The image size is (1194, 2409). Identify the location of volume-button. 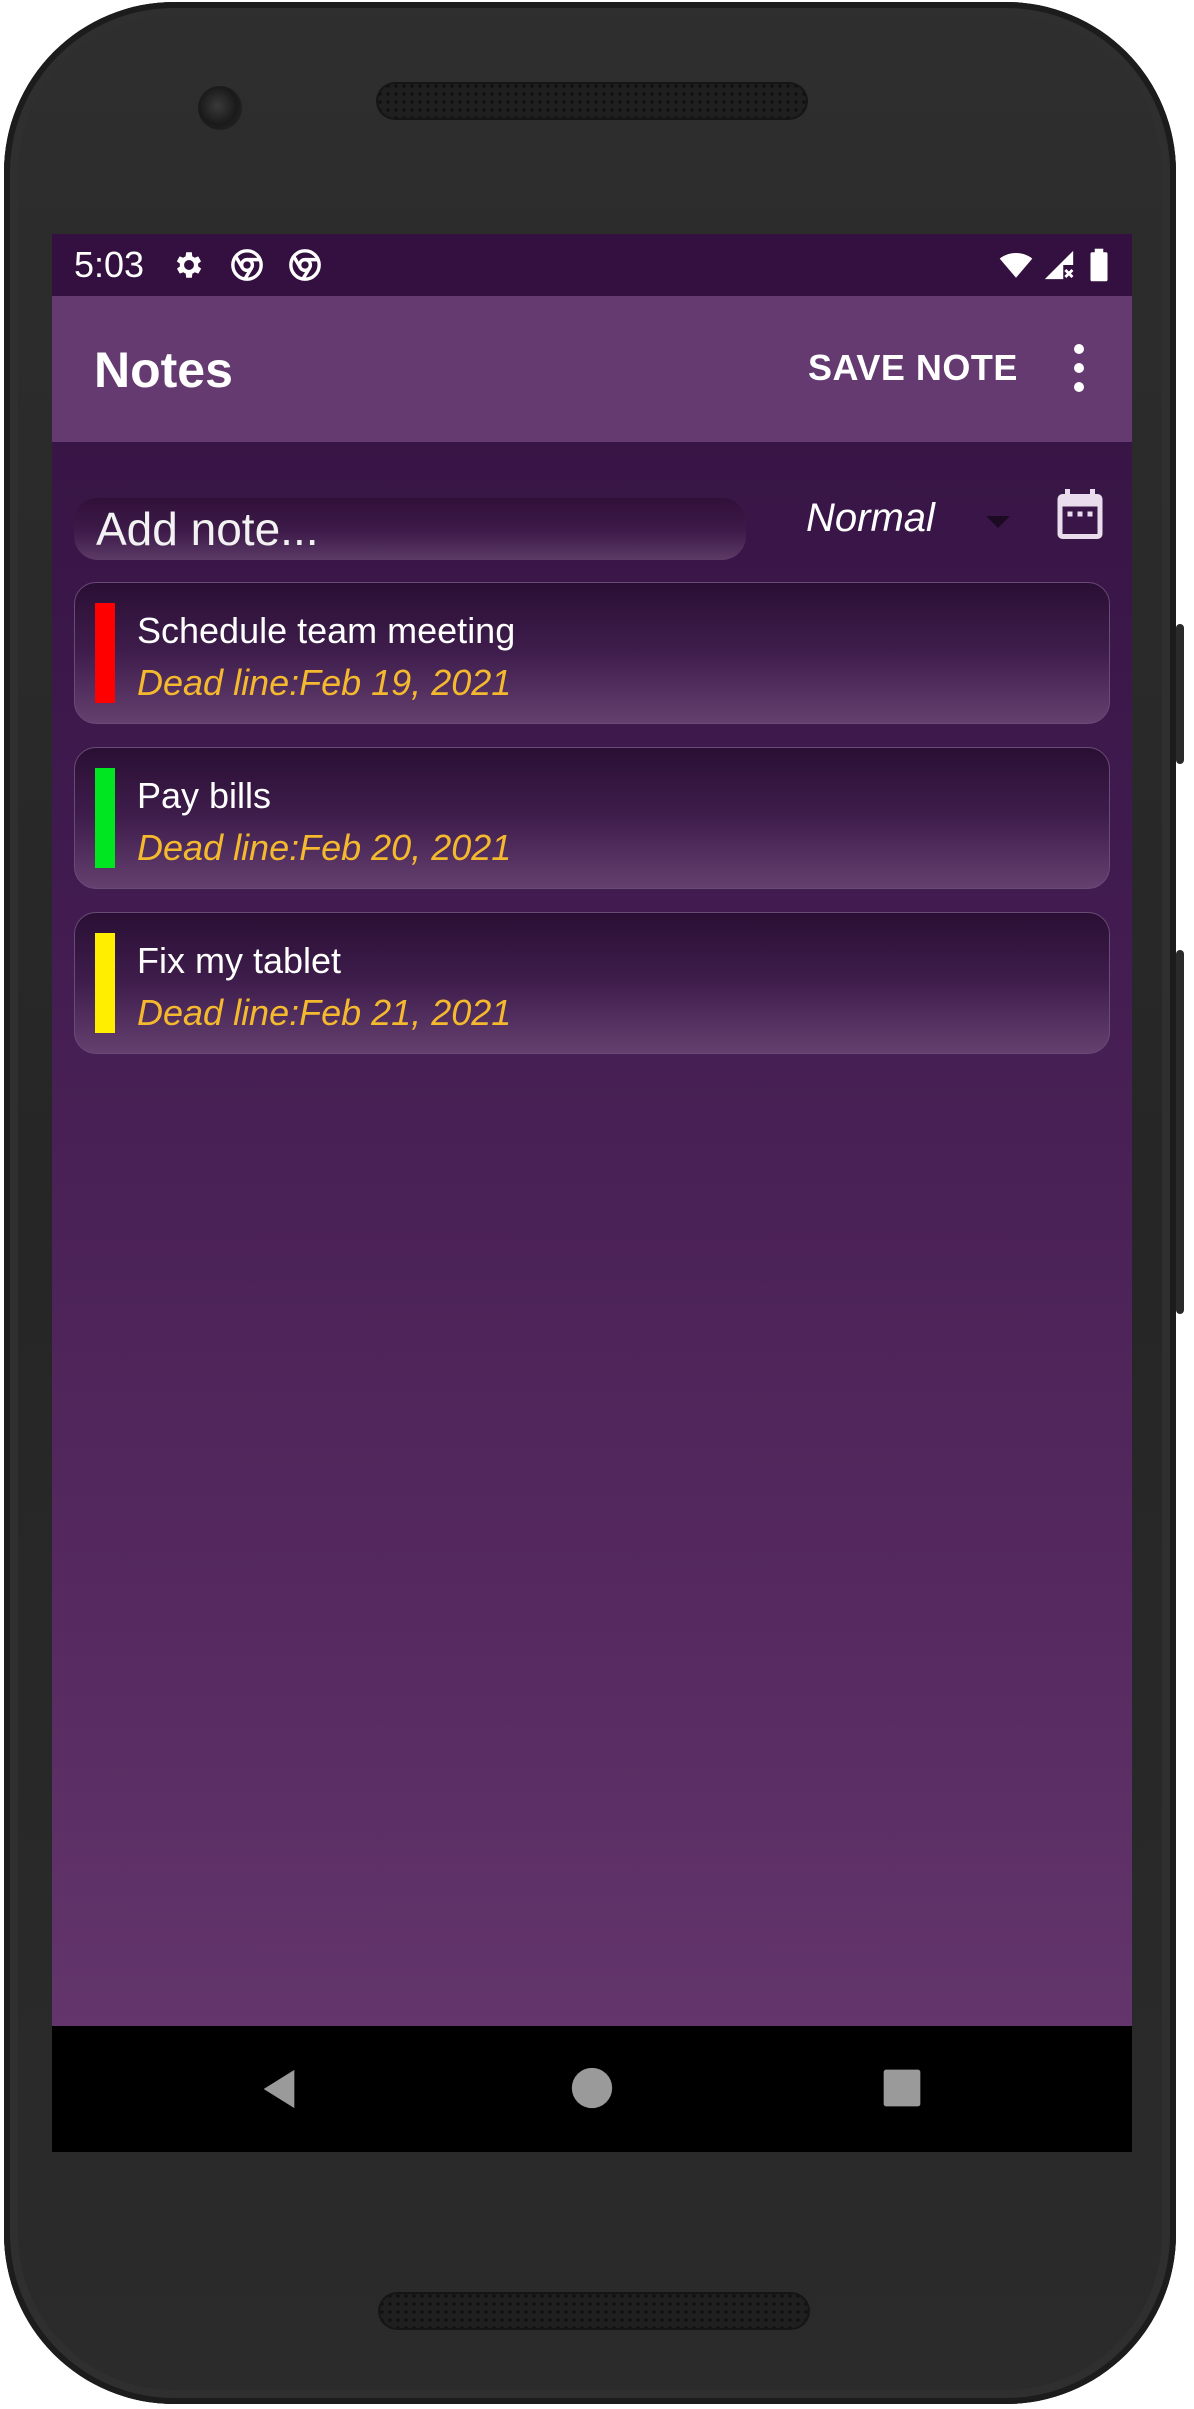
(1180, 1132).